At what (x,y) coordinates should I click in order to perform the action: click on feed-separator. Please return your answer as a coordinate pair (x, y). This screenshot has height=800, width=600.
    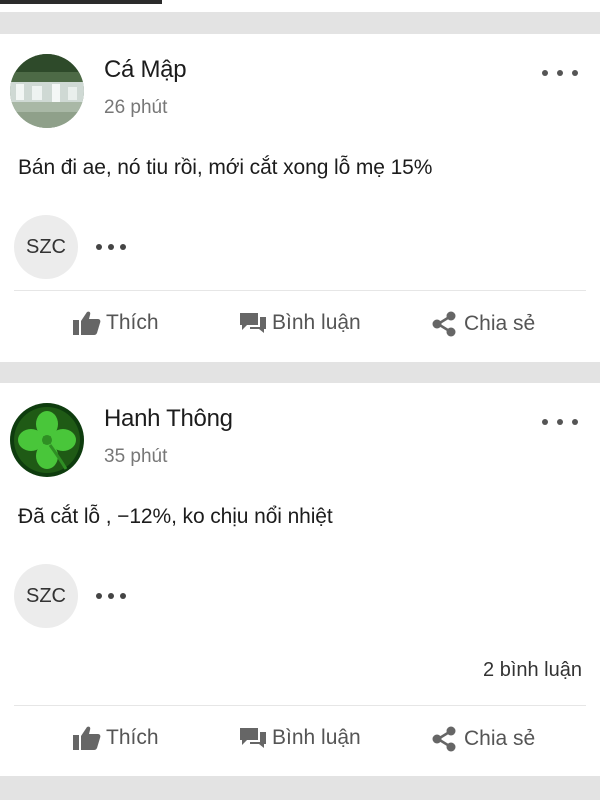
    Looking at the image, I should click on (300, 788).